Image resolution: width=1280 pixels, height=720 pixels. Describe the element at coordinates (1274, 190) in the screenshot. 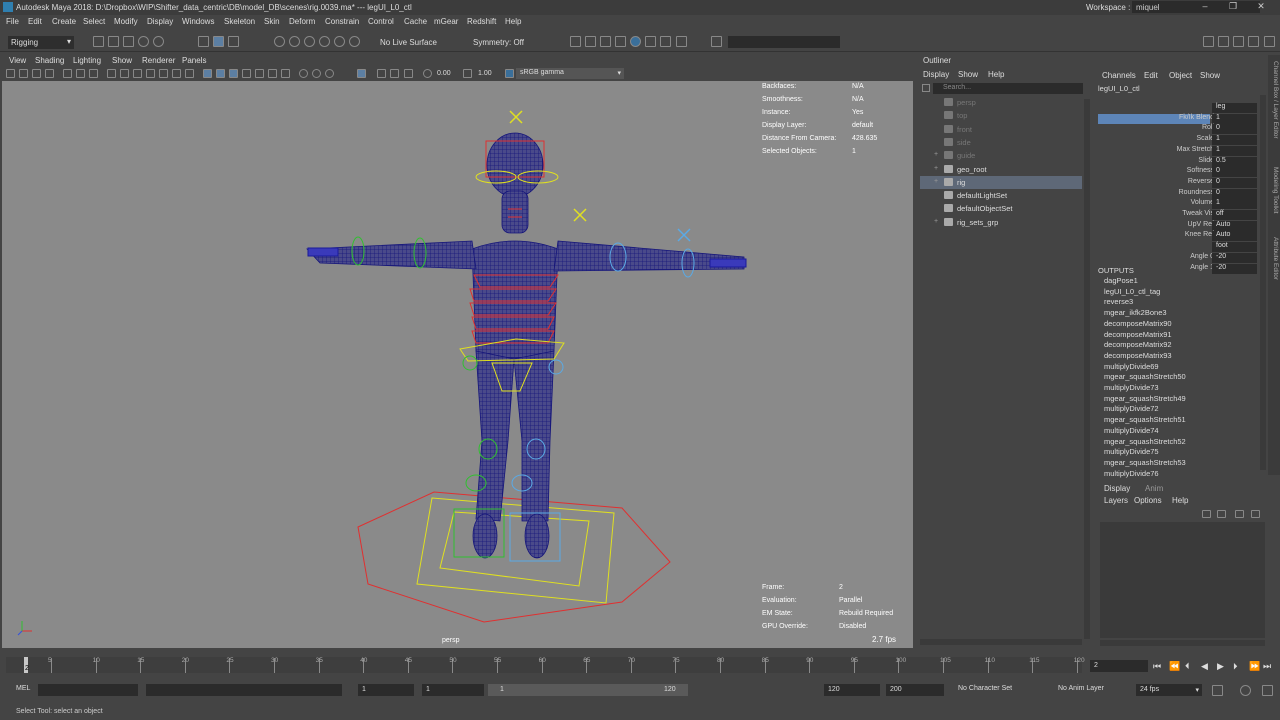

I see `tab-modeling-toolkit: Modeling Toolkit` at that location.